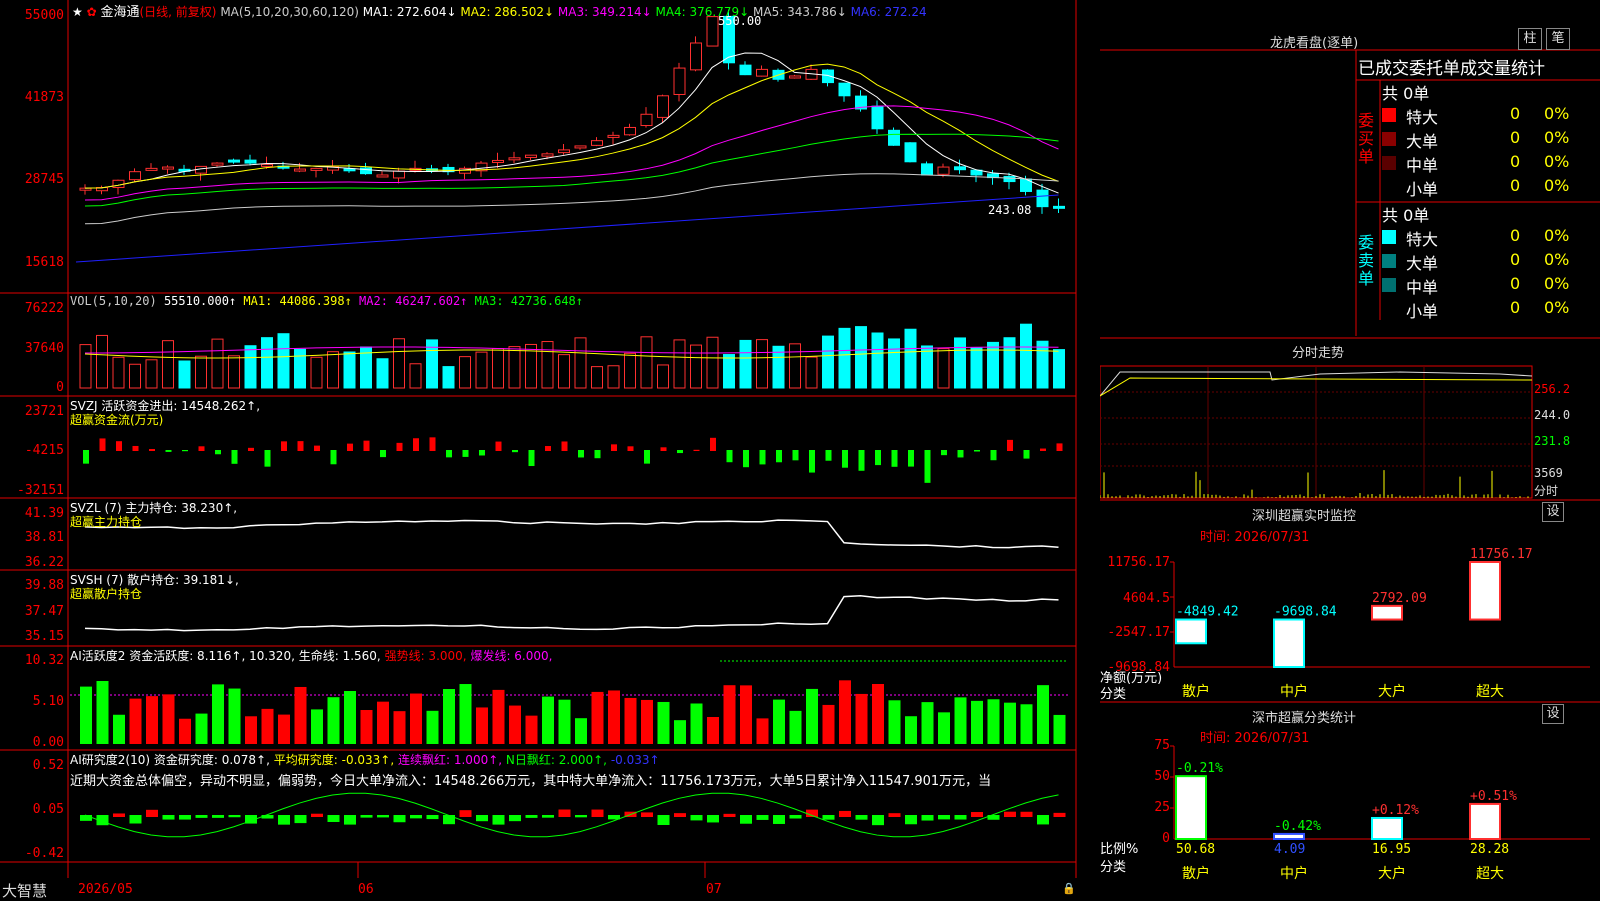 The height and width of the screenshot is (901, 1600). I want to click on order-row-name: 特大, so click(1422, 239).